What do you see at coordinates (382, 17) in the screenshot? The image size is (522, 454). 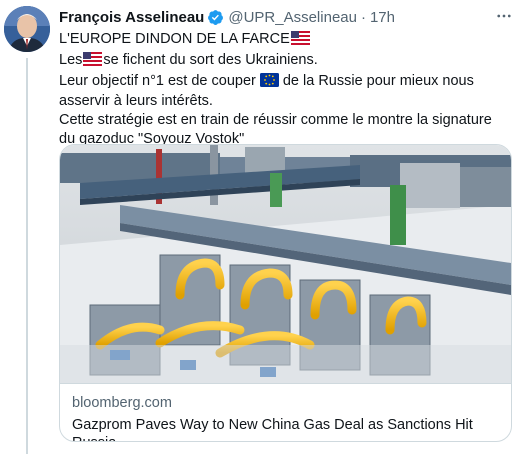 I see `timestamp: 17h` at bounding box center [382, 17].